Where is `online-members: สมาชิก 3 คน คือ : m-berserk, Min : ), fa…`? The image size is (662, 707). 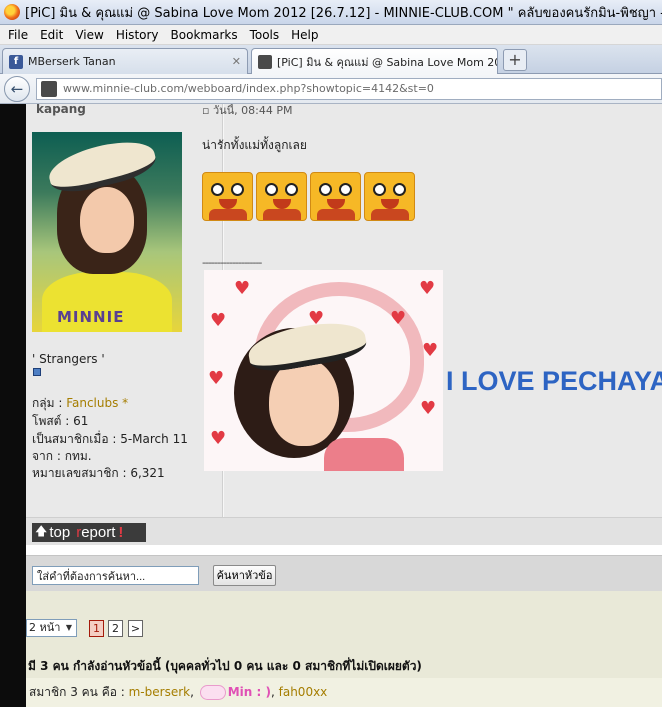 online-members: สมาชิก 3 คน คือ : m-berserk, Min : ), fa… is located at coordinates (344, 692).